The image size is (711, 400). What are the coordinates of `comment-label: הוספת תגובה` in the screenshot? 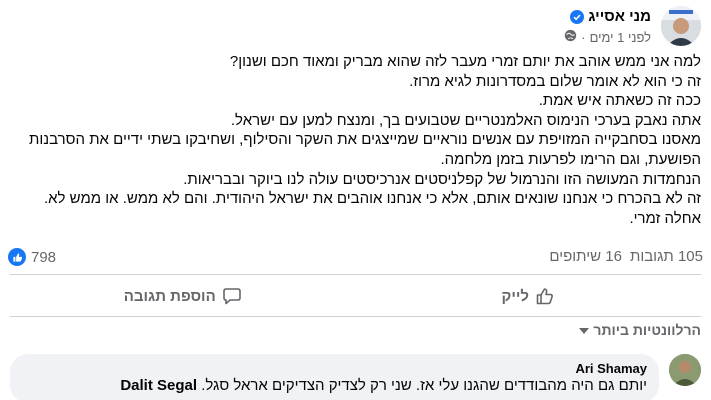 It's located at (169, 296).